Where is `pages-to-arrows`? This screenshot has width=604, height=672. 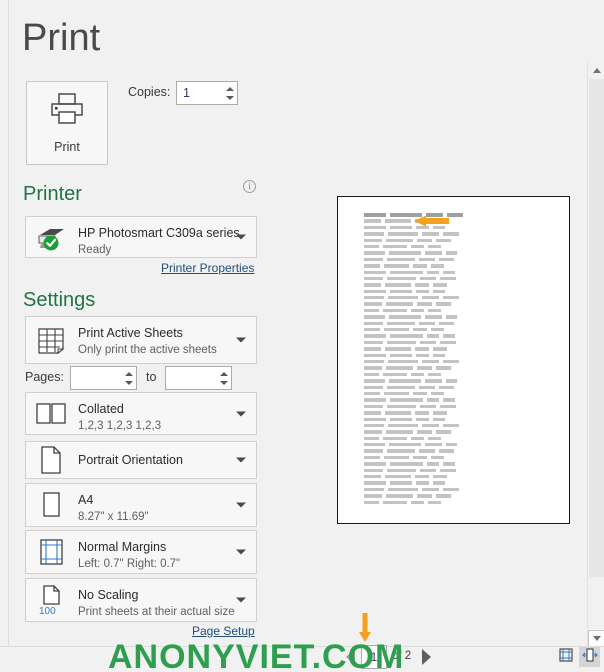 pages-to-arrows is located at coordinates (224, 378).